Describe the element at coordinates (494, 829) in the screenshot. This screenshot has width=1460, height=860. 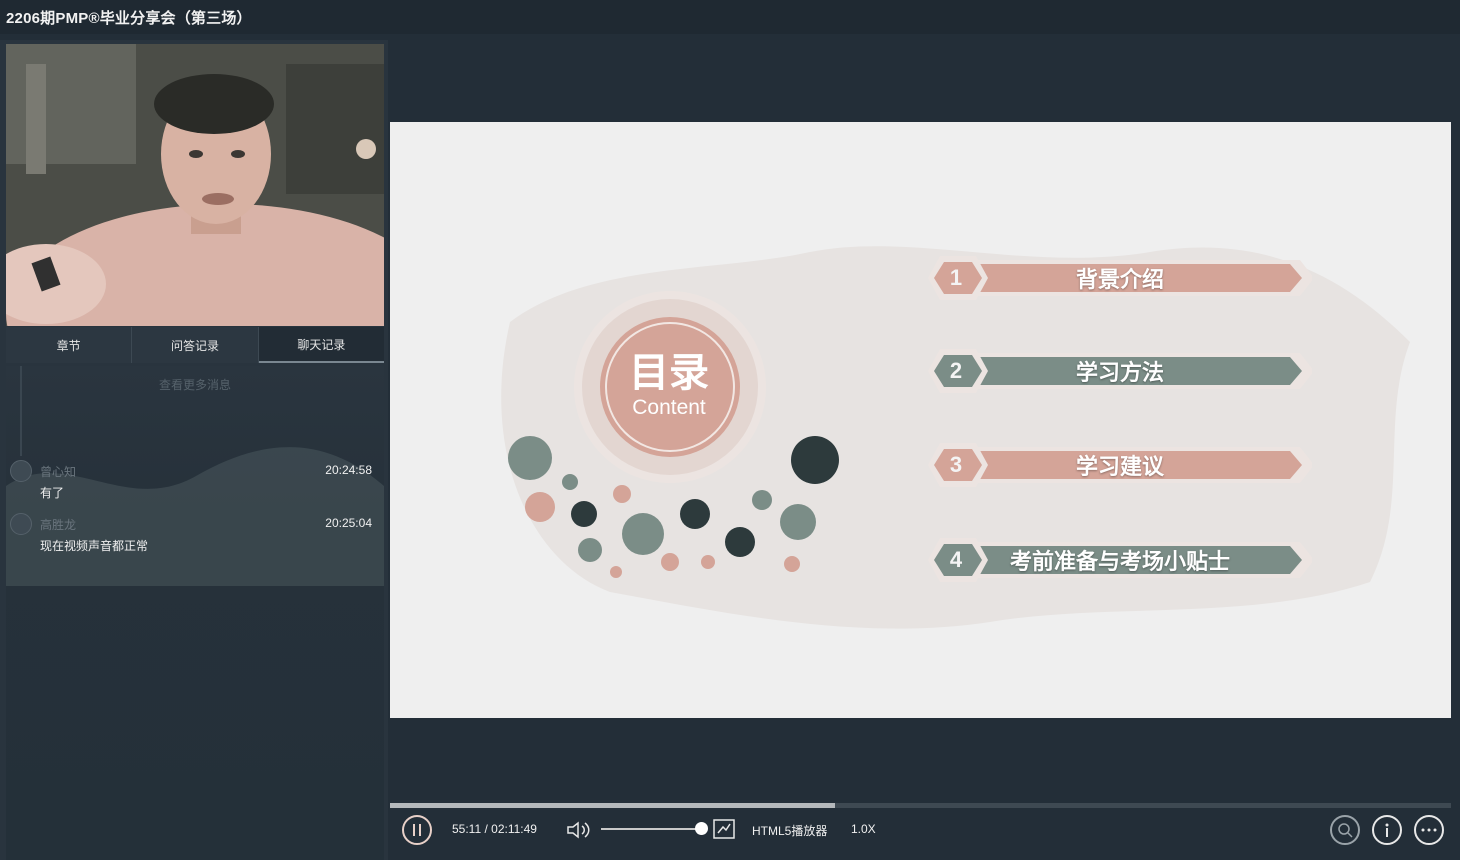
I see `time-display: 55:11 / 02:11:49` at that location.